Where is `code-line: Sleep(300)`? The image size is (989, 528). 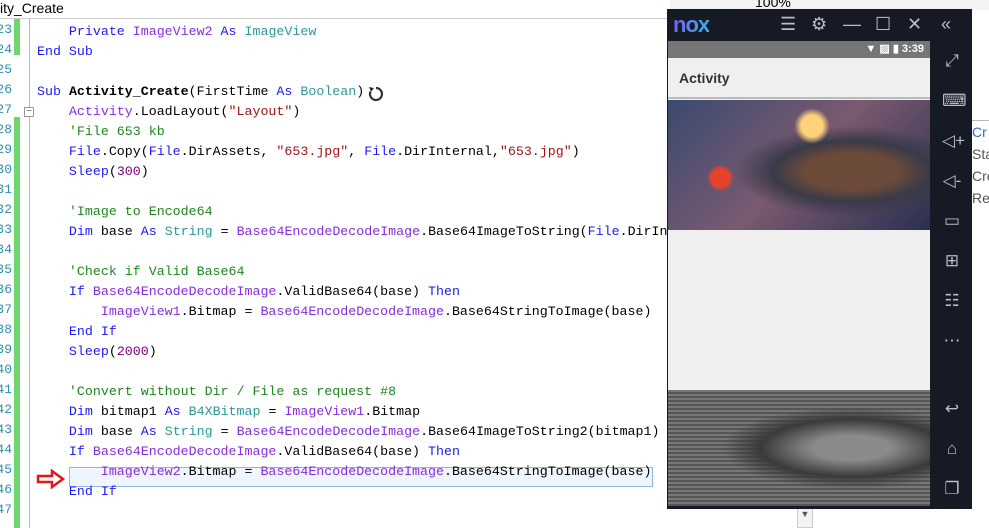
code-line: Sleep(300) is located at coordinates (93, 172).